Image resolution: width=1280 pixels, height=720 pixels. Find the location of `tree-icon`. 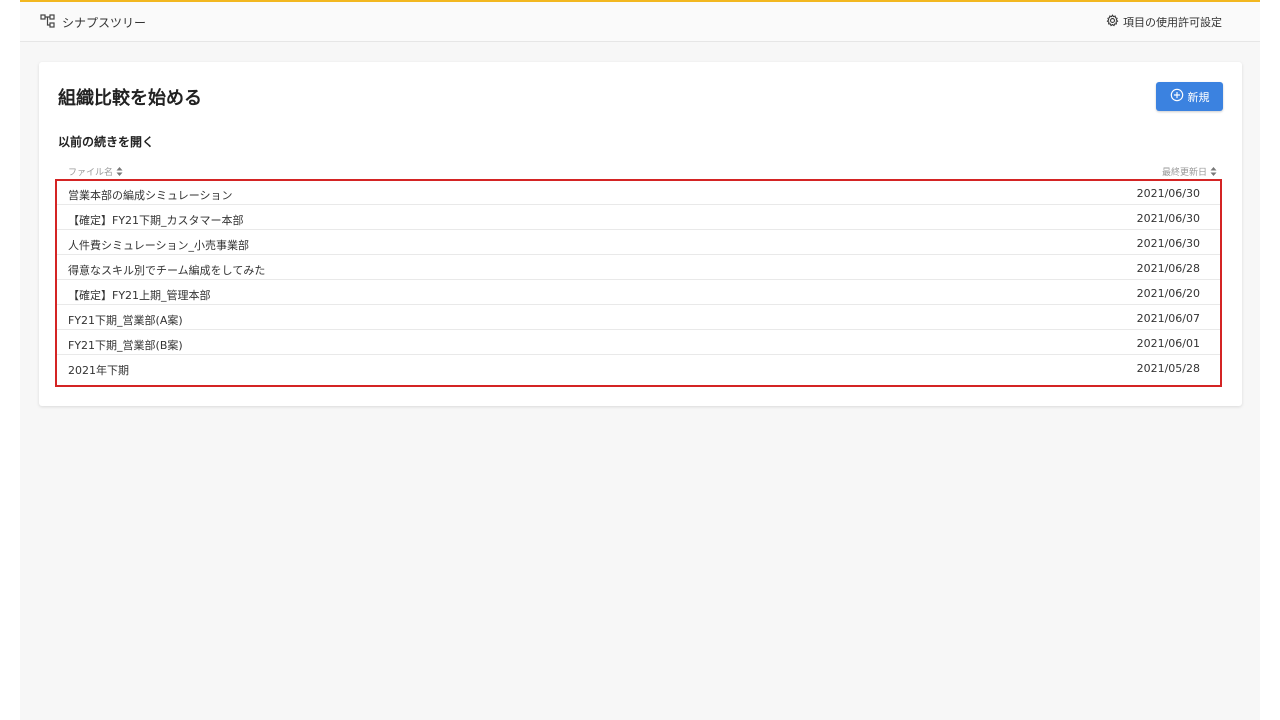

tree-icon is located at coordinates (48, 22).